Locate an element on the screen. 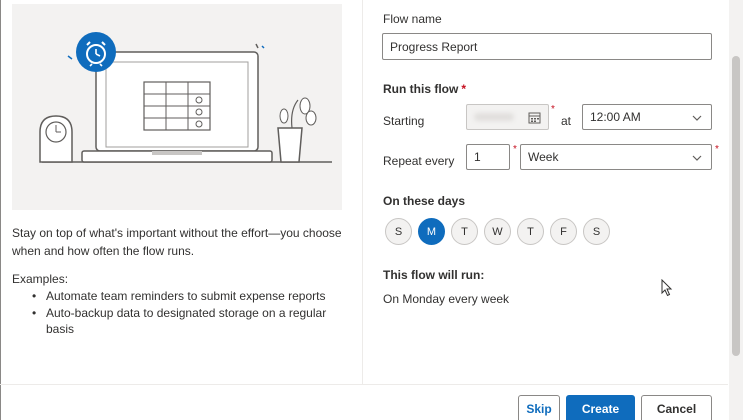 The image size is (743, 420). days-label: On these days is located at coordinates (424, 201).